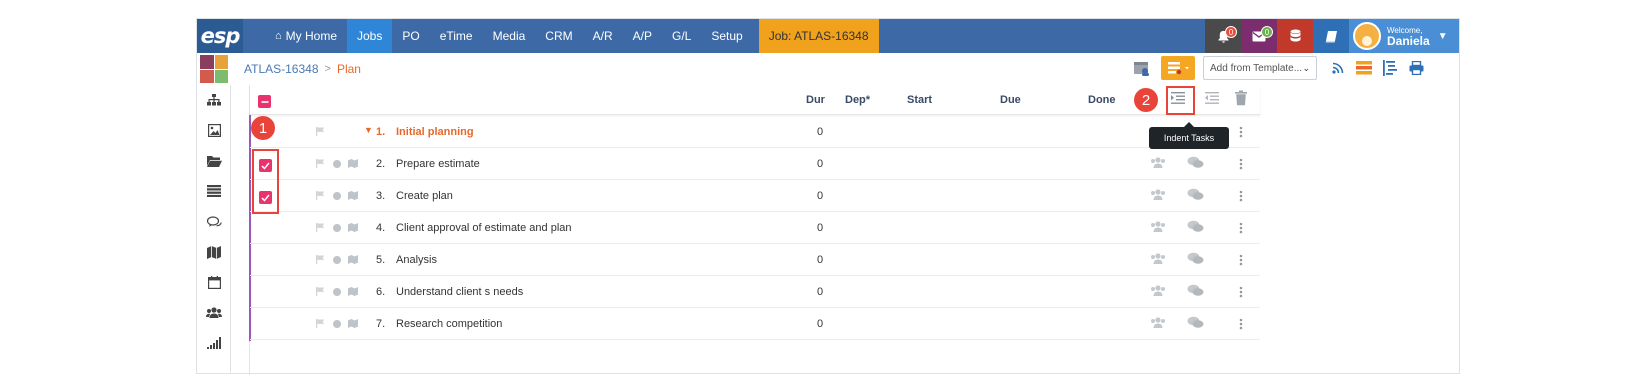  What do you see at coordinates (1178, 68) in the screenshot?
I see `gantt-options-button` at bounding box center [1178, 68].